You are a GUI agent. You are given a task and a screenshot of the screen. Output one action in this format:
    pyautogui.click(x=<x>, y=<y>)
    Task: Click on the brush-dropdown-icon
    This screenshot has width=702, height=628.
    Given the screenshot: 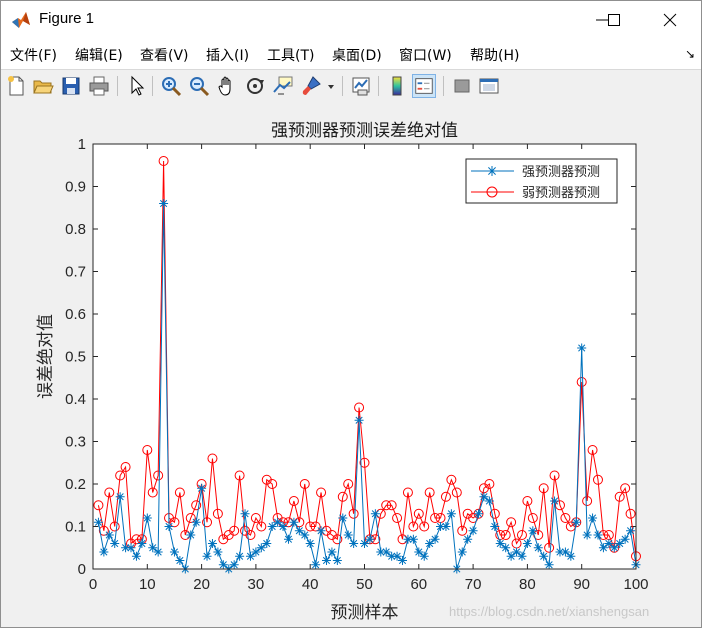 What is the action you would take?
    pyautogui.click(x=331, y=86)
    